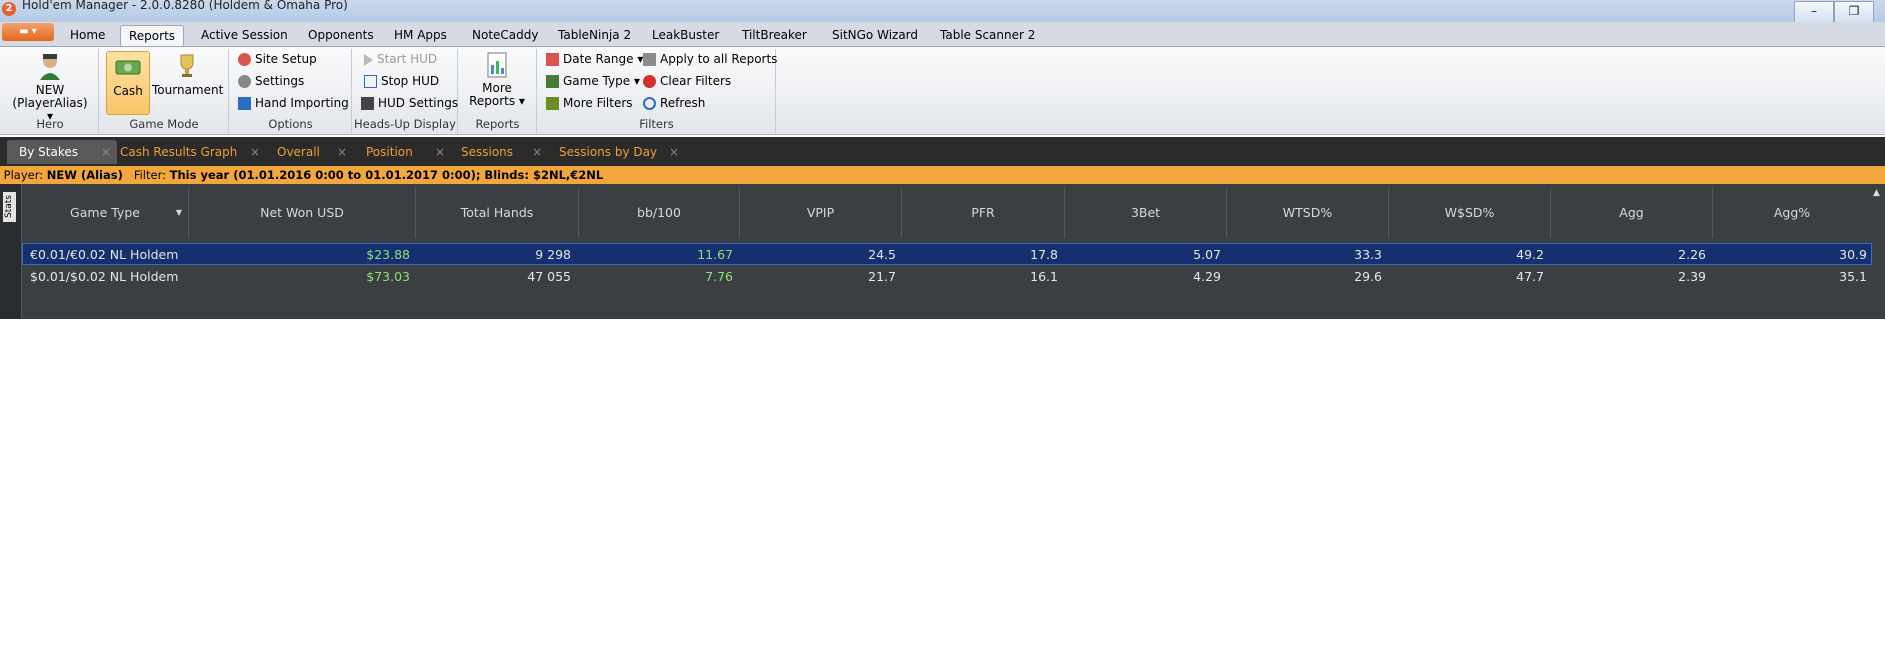 This screenshot has height=648, width=1885. I want to click on start-hud-button: Start HUD, so click(400, 59).